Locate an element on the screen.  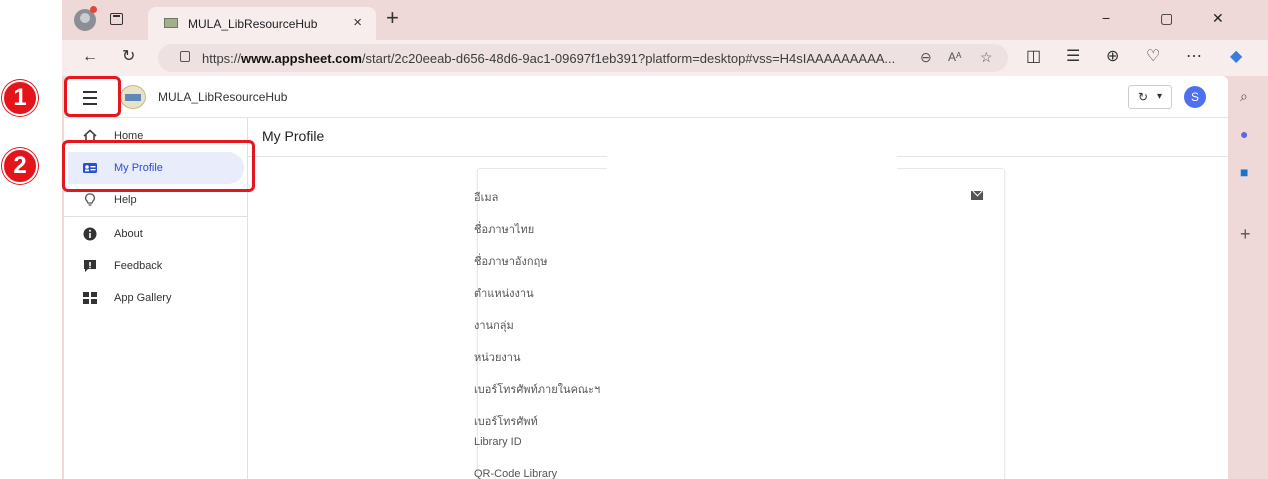
sidebar-divider is located at coordinates (156, 216).